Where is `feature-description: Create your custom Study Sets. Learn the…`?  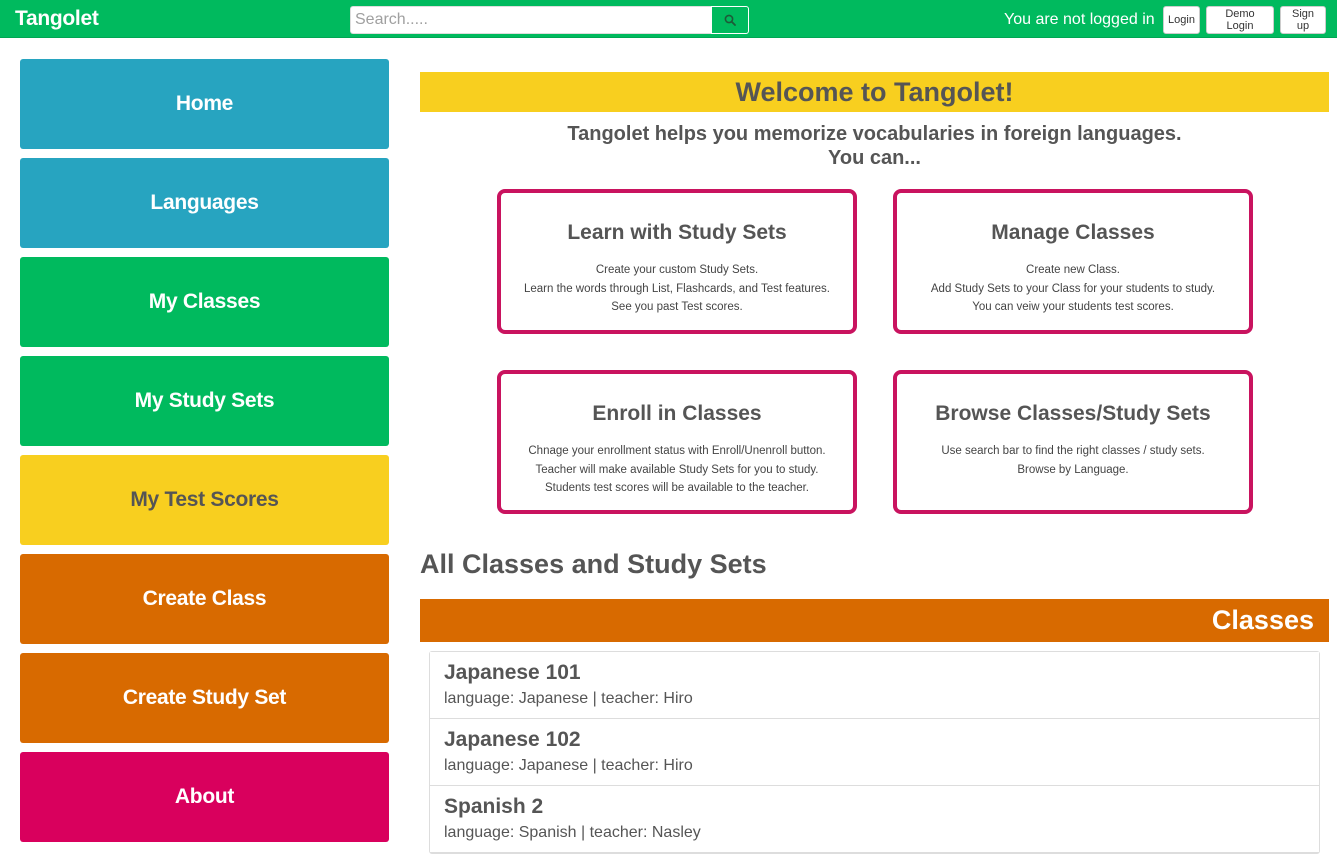 feature-description: Create your custom Study Sets. Learn the… is located at coordinates (677, 289).